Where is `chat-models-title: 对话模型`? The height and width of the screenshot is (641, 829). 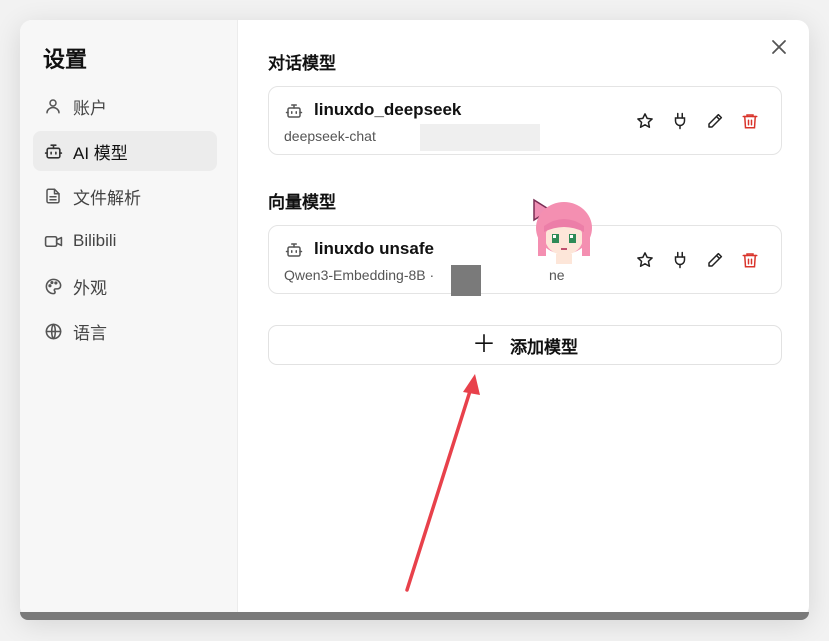
chat-models-title: 对话模型 is located at coordinates (302, 63).